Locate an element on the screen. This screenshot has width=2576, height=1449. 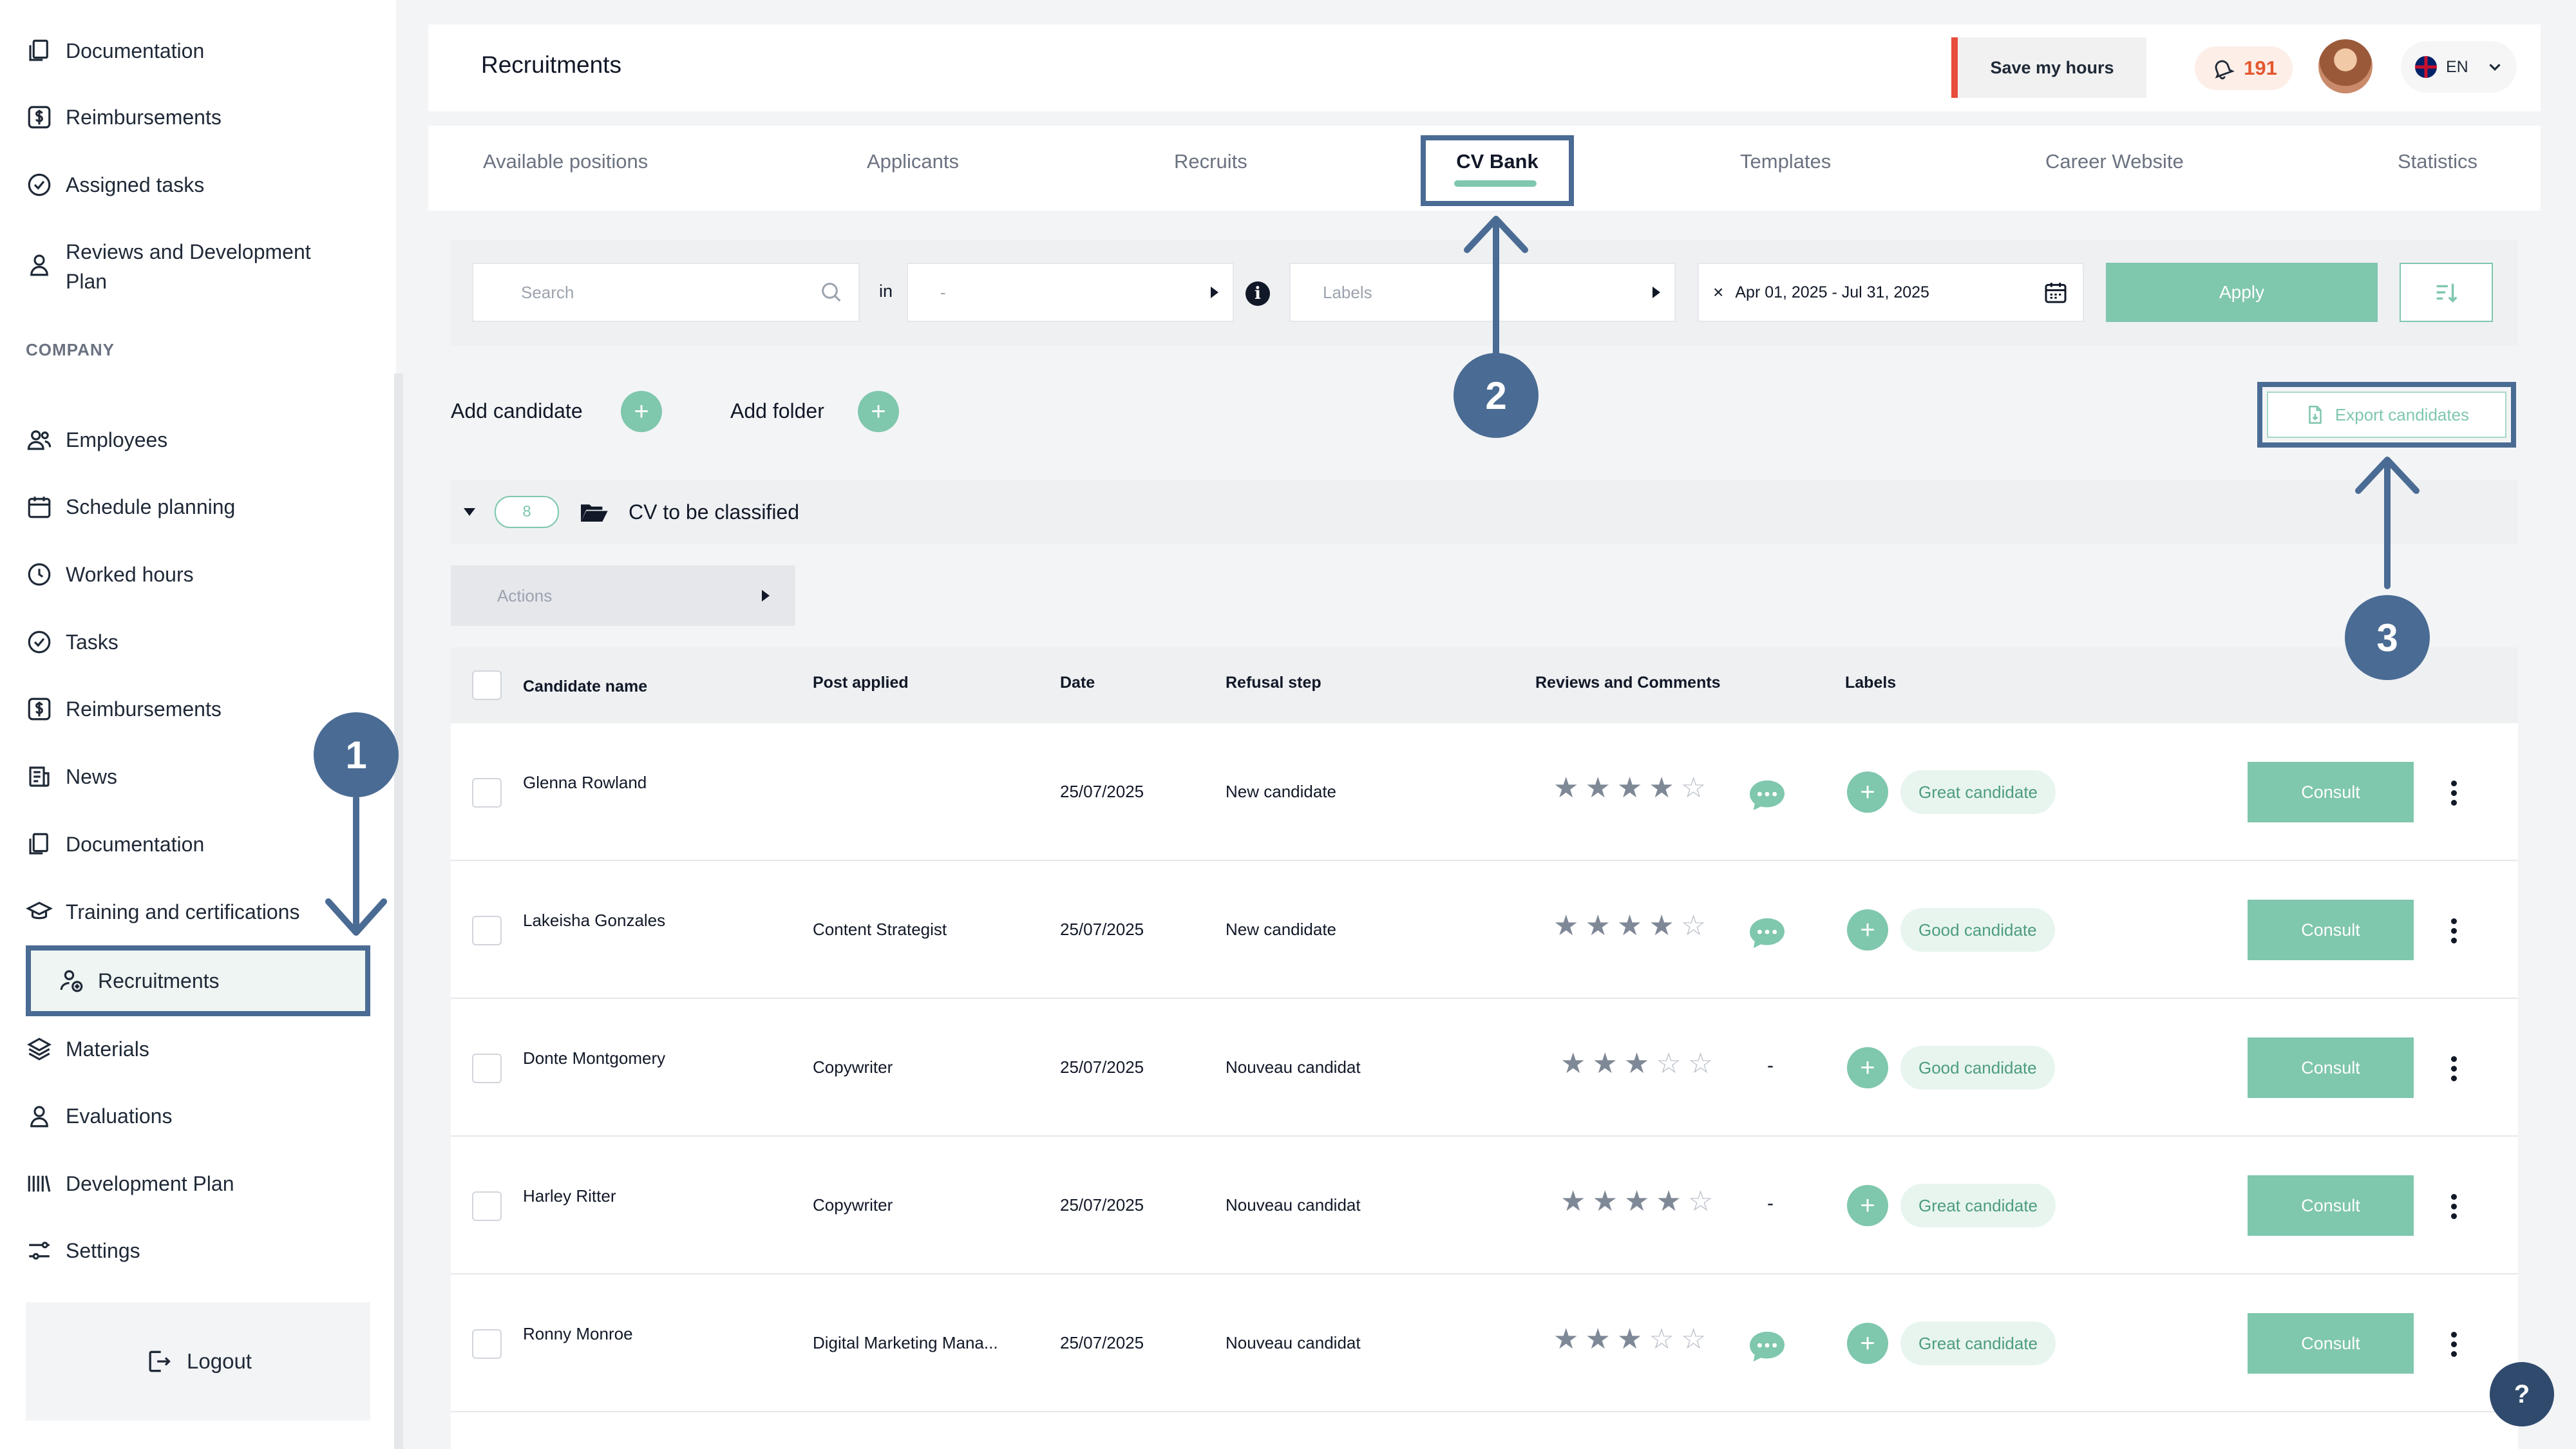
help-button: ? is located at coordinates (2522, 1394).